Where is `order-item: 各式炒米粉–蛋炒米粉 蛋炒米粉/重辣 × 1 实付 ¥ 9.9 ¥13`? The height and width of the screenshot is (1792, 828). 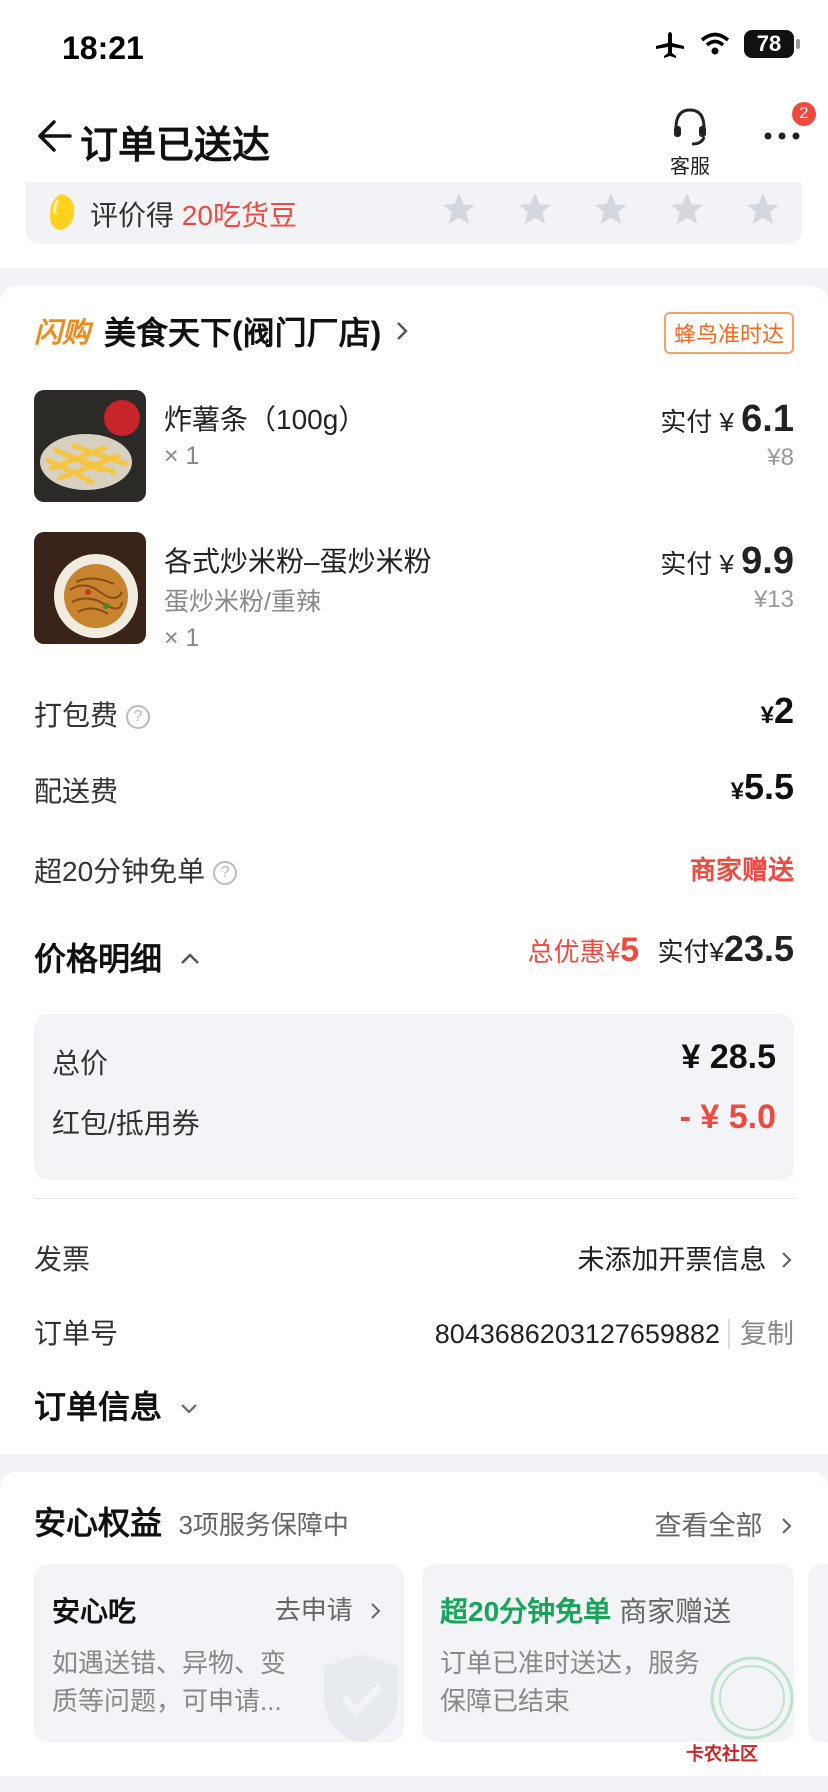 order-item: 各式炒米粉–蛋炒米粉 蛋炒米粉/重辣 × 1 实付 ¥ 9.9 ¥13 is located at coordinates (414, 597).